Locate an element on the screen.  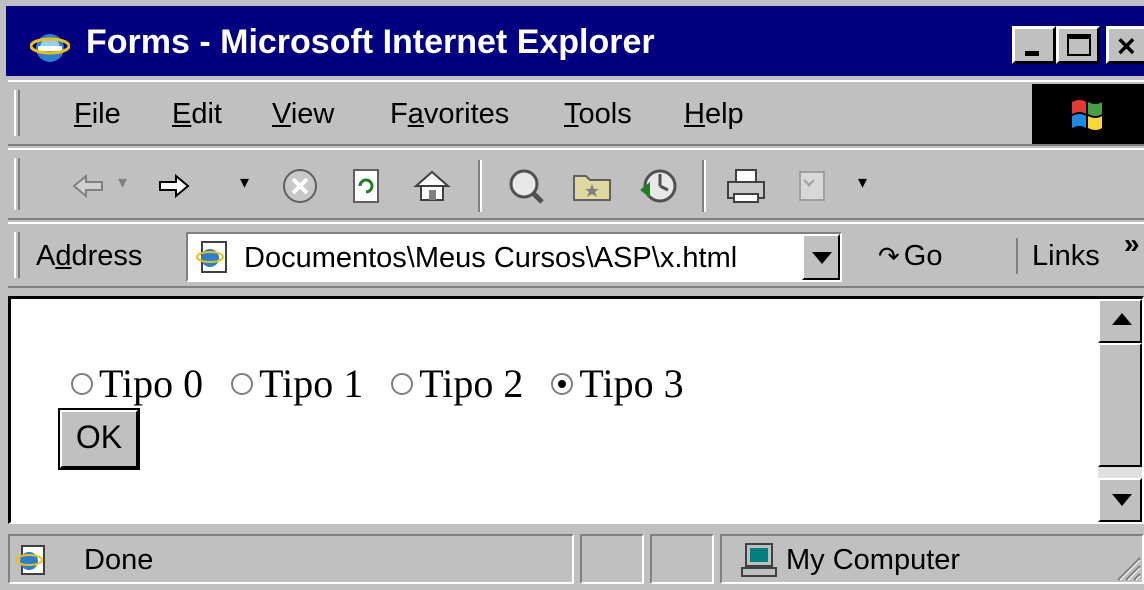
address-label: Address is located at coordinates (89, 256).